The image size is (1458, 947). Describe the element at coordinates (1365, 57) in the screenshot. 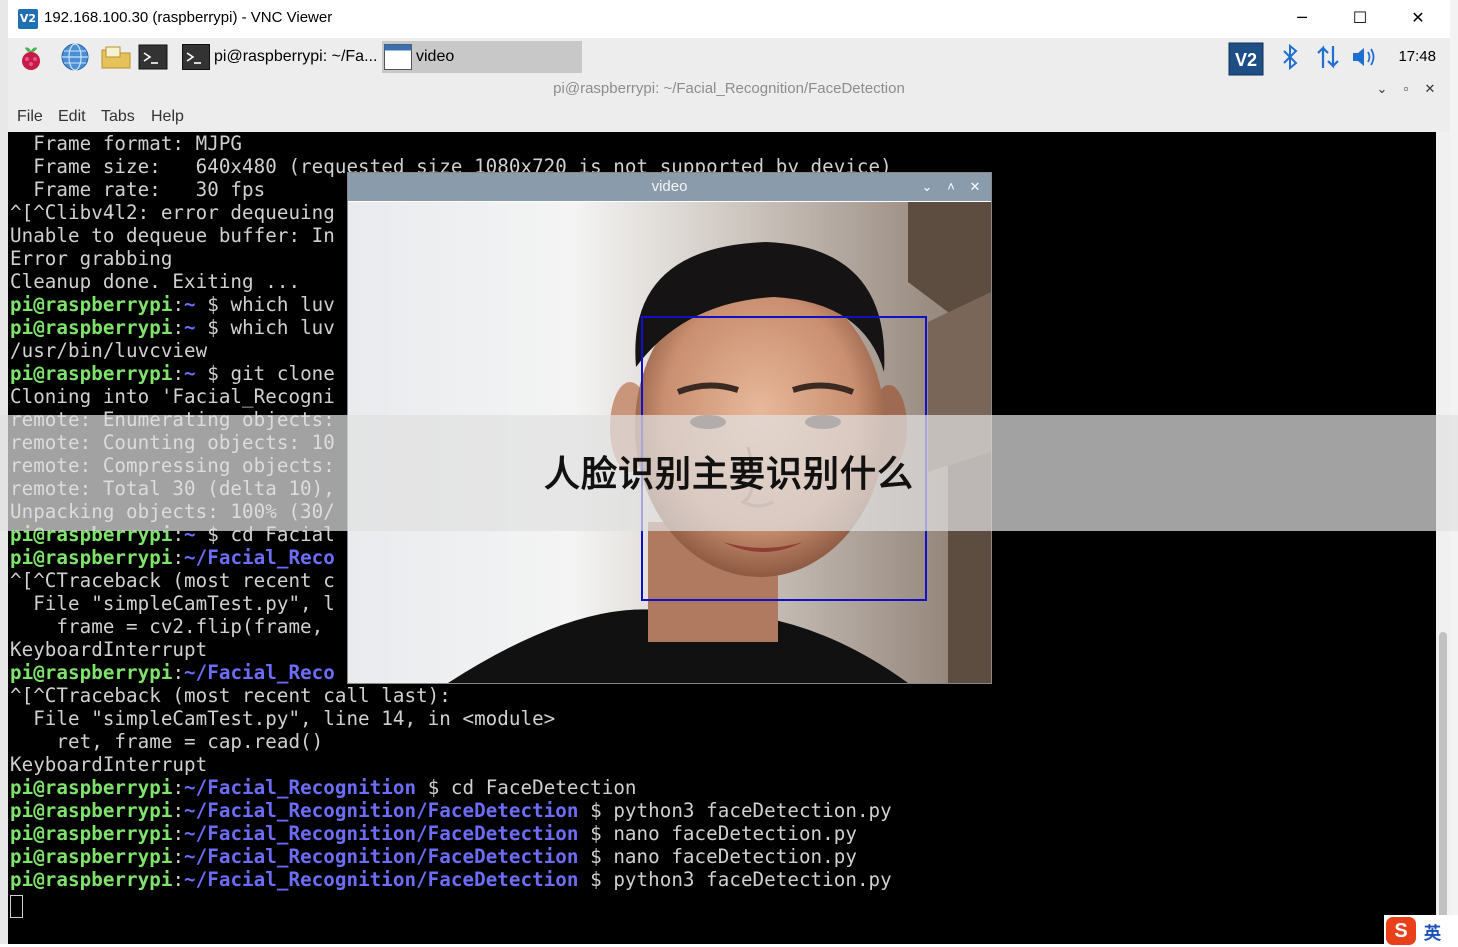

I see `volume-icon` at that location.